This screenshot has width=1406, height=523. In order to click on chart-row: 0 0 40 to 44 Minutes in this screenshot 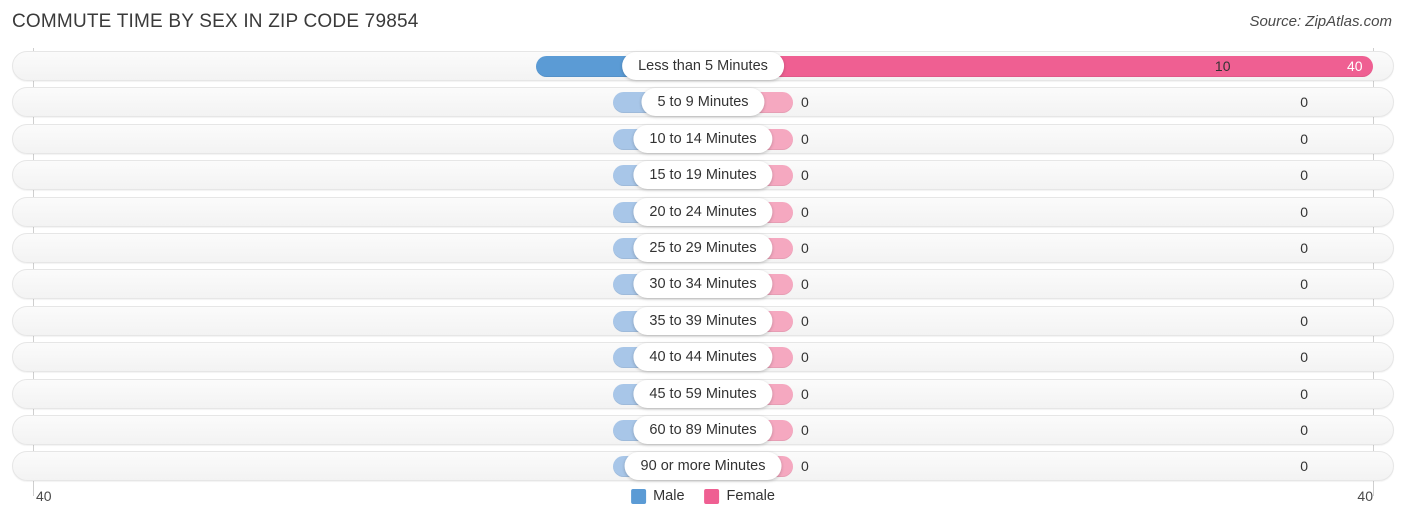, I will do `click(703, 357)`.